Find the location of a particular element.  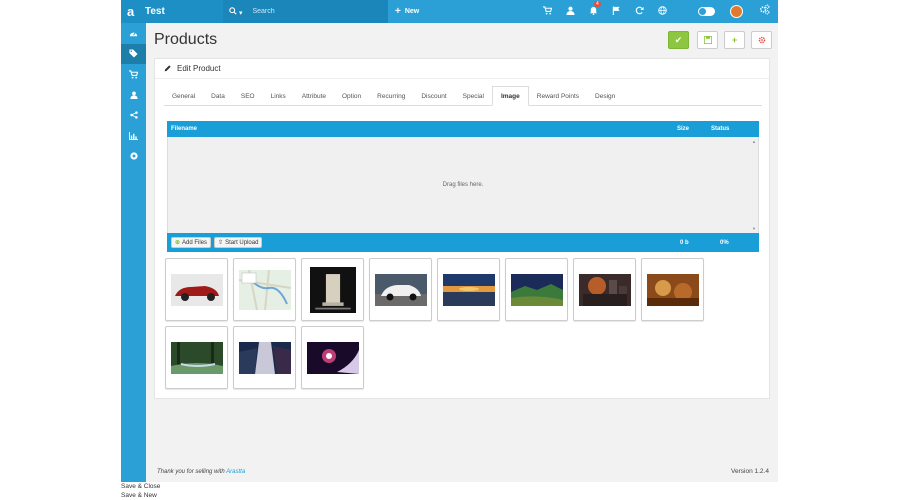

tab-design: Design is located at coordinates (605, 96).